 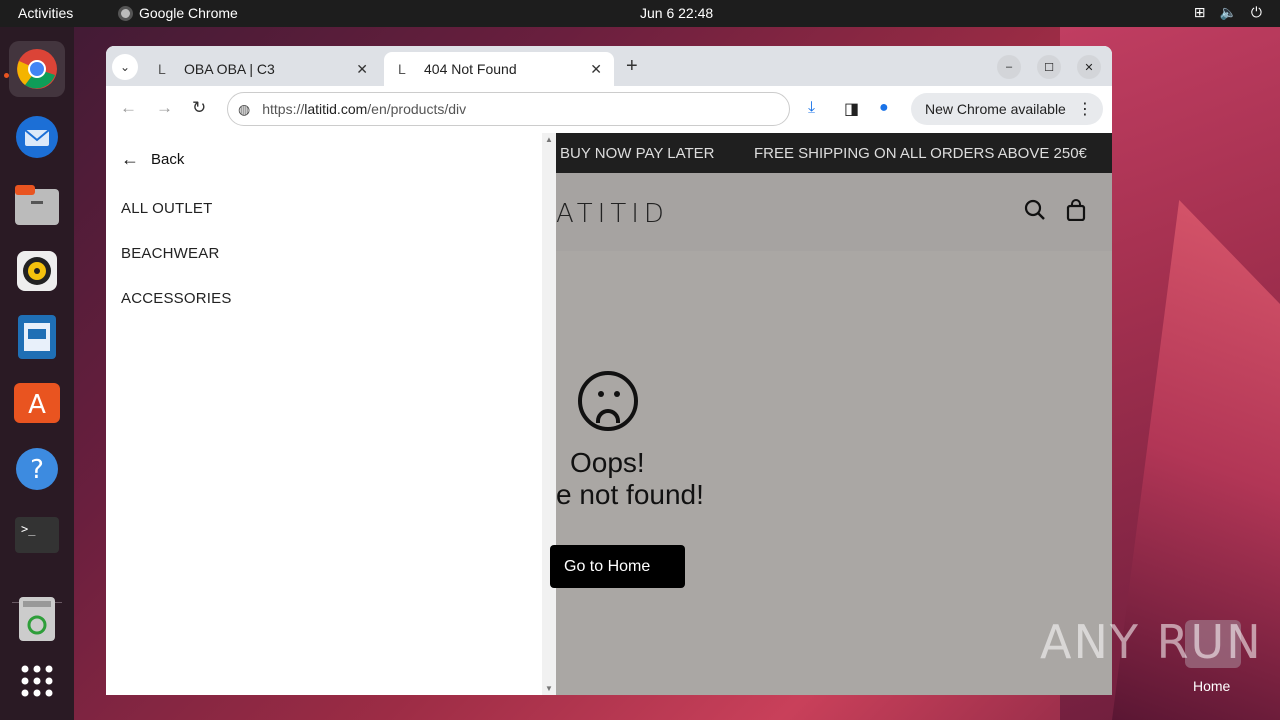 I want to click on dock-writer, so click(x=37, y=337).